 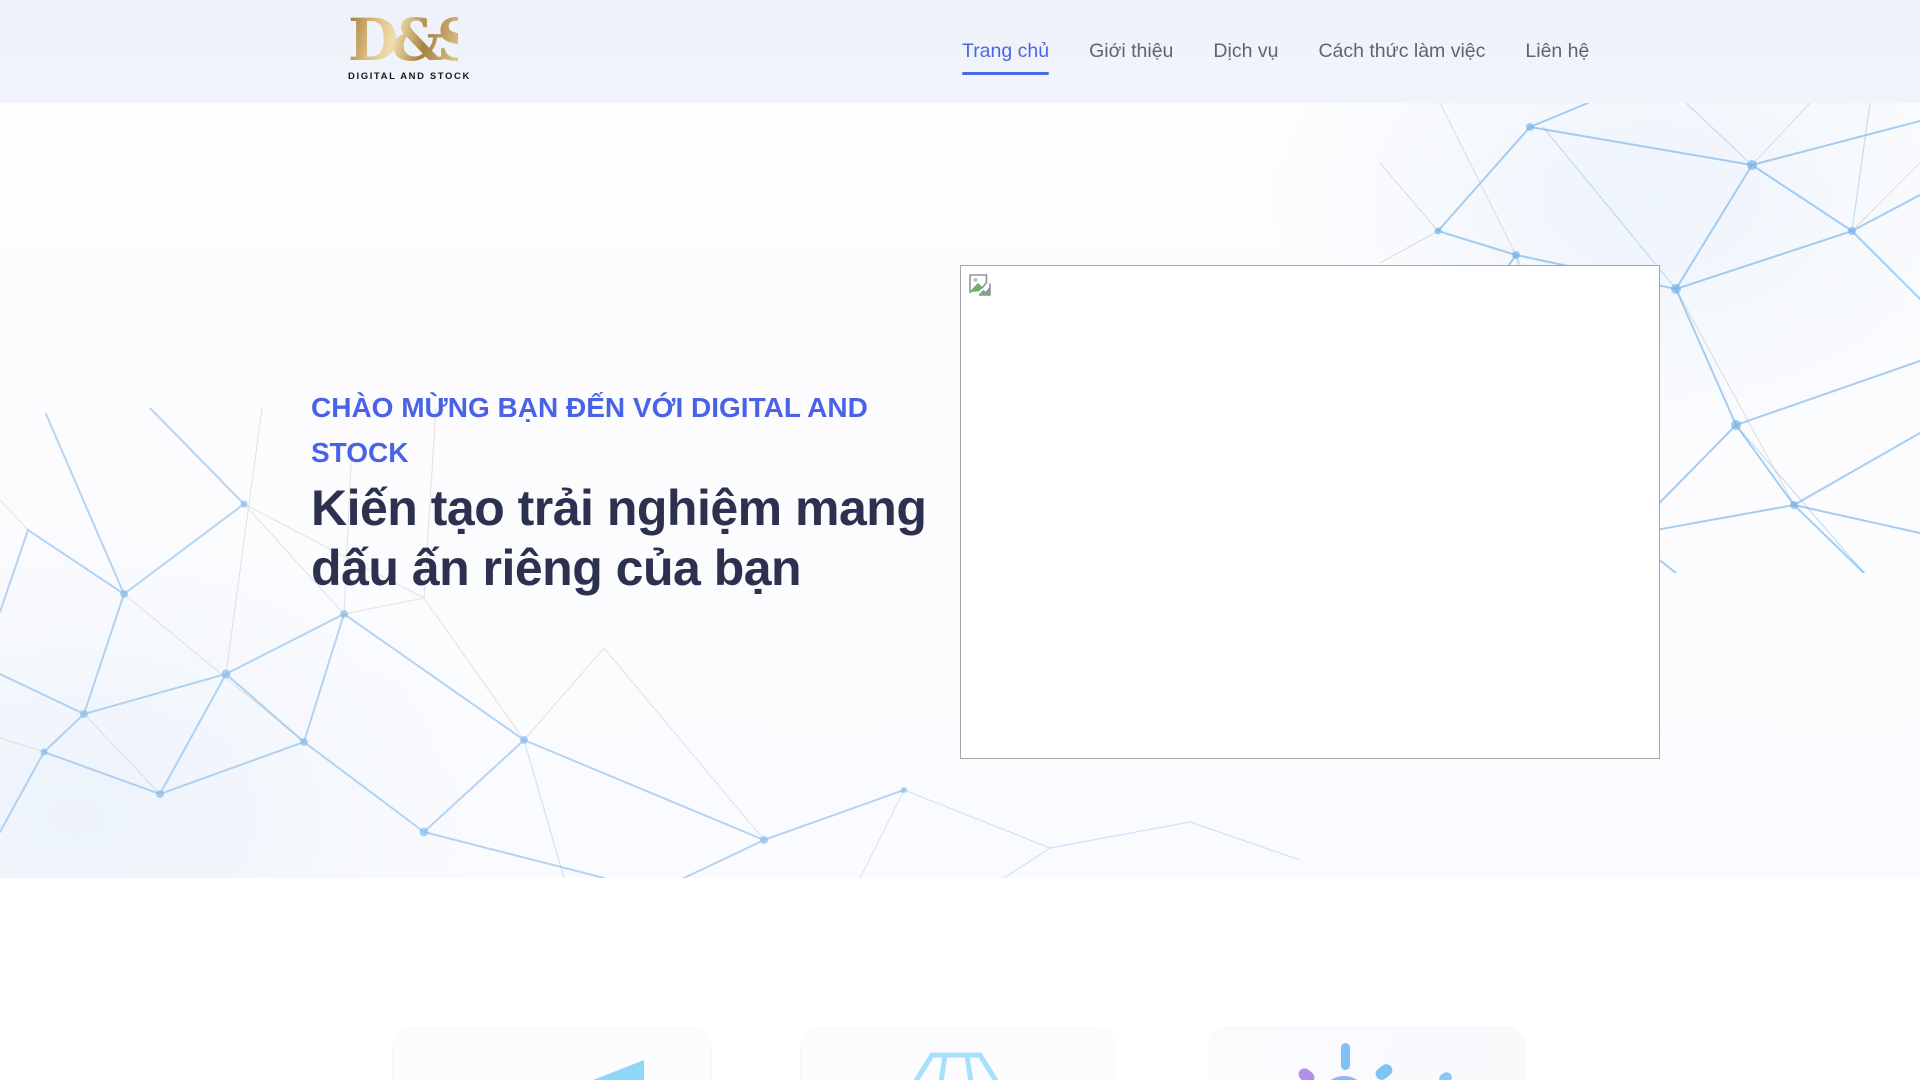 What do you see at coordinates (1384, 1070) in the screenshot?
I see `lightbulb-ray-right-icon` at bounding box center [1384, 1070].